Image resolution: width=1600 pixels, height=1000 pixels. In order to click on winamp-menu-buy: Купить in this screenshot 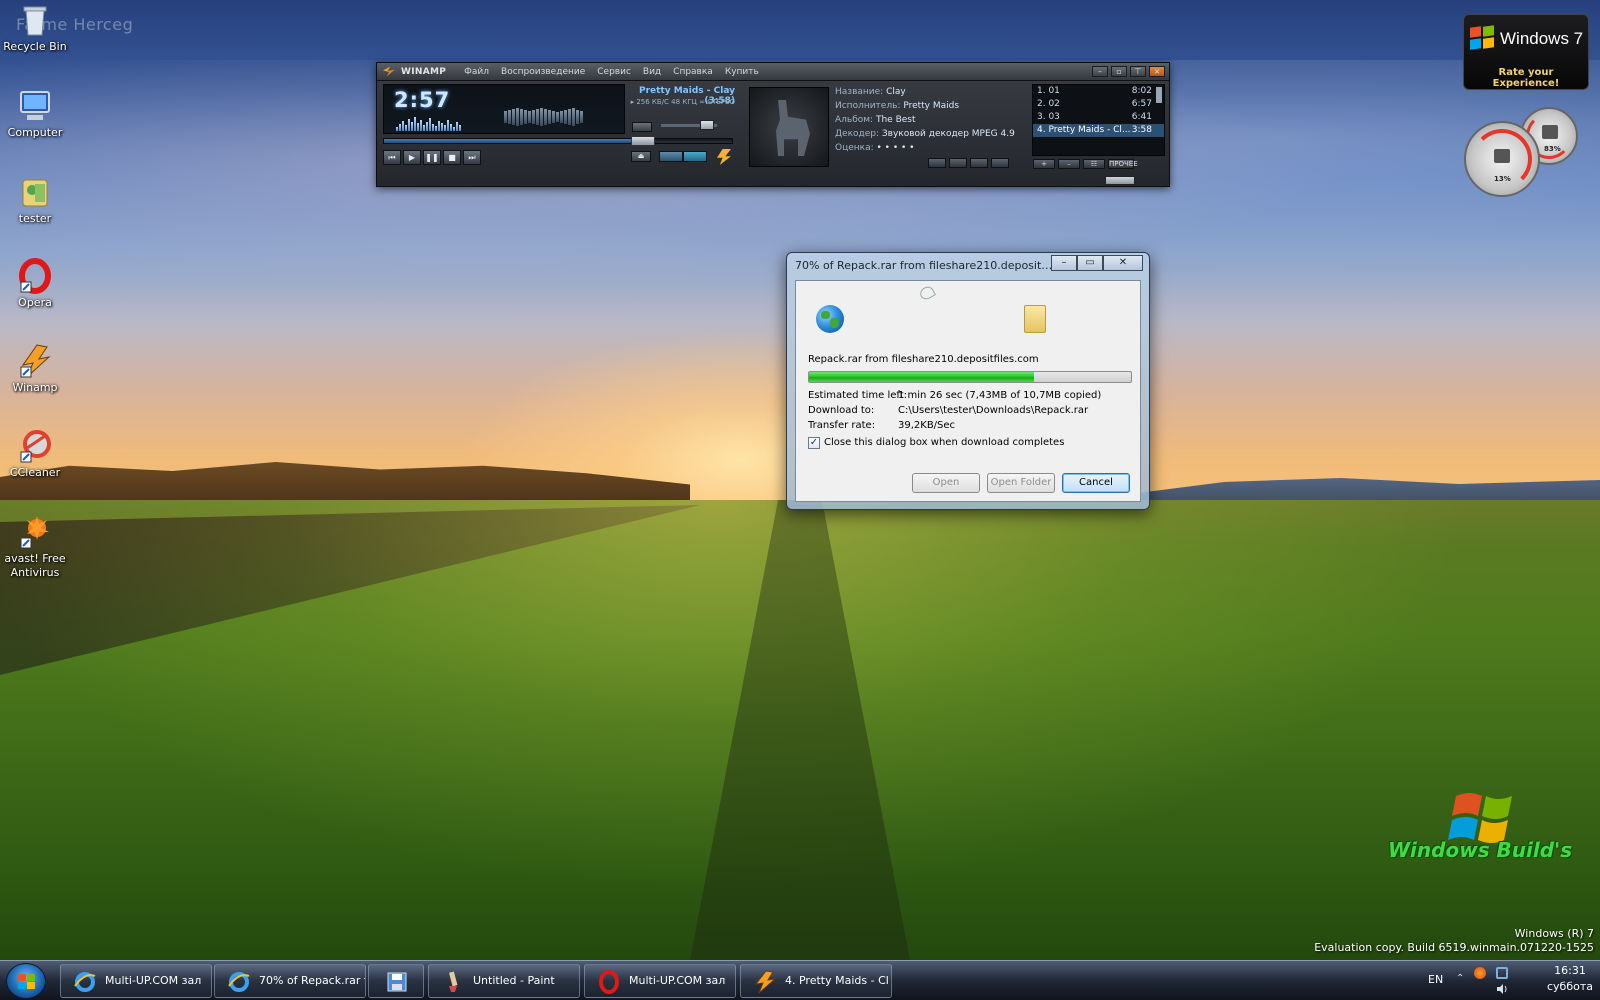, I will do `click(742, 72)`.